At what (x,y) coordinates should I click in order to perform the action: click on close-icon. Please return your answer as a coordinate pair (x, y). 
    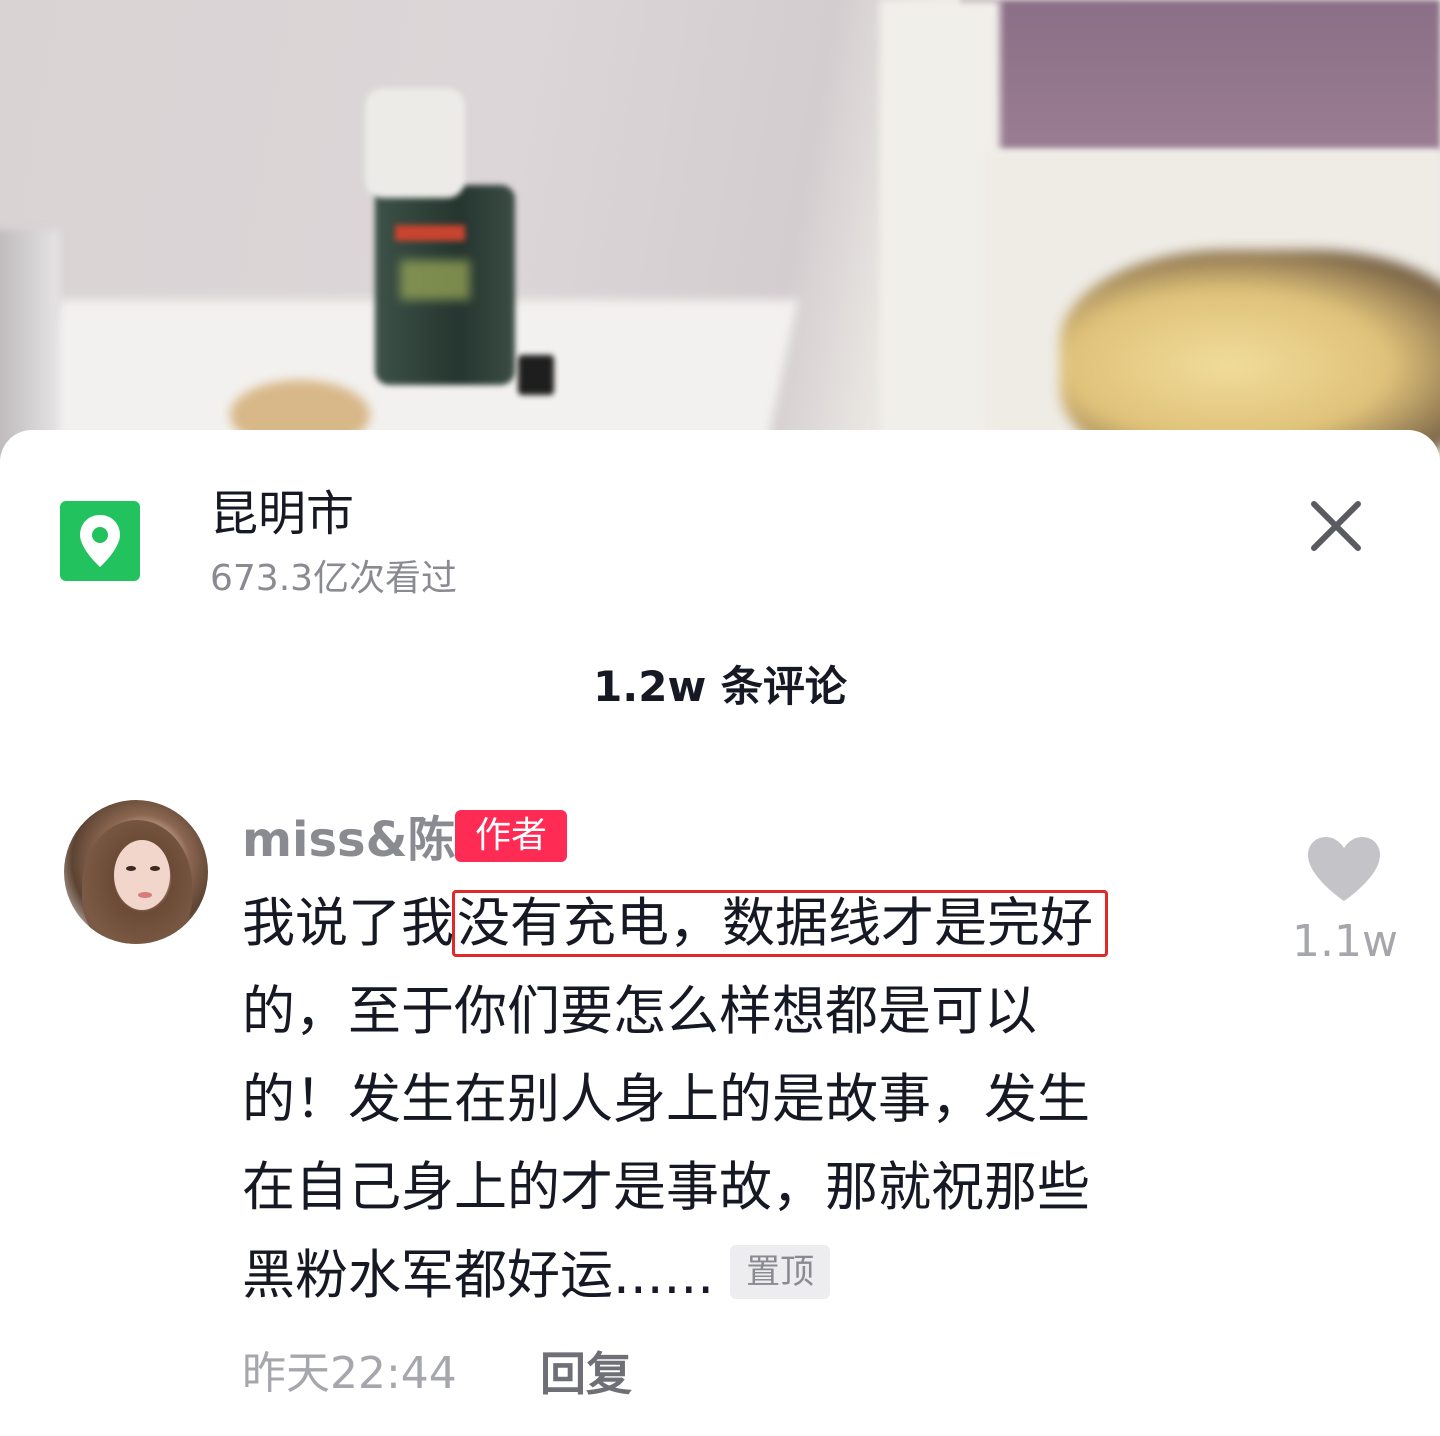
    Looking at the image, I should click on (1336, 526).